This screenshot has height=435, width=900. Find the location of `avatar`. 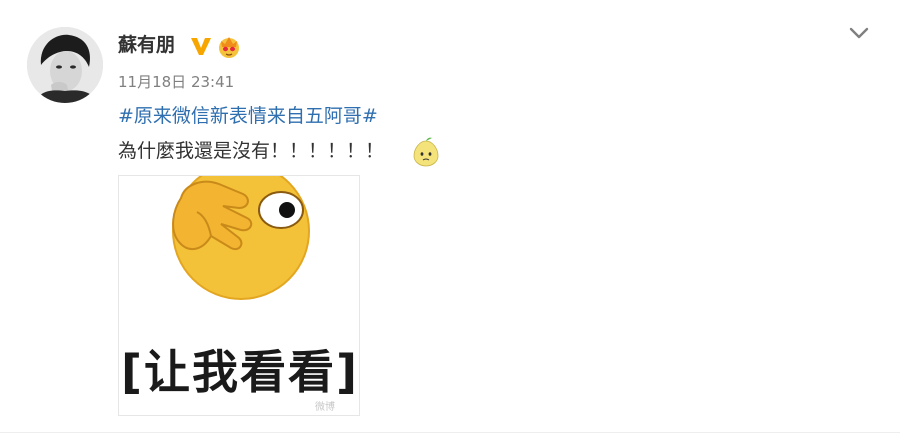

avatar is located at coordinates (65, 65).